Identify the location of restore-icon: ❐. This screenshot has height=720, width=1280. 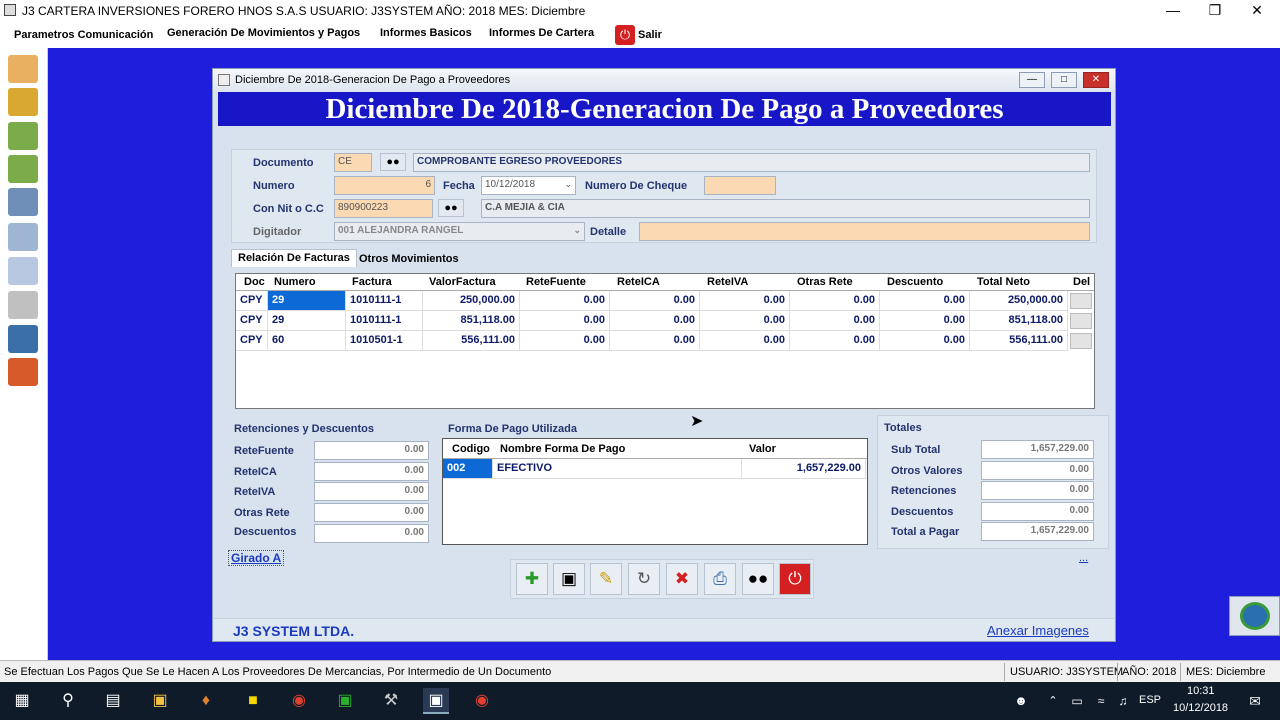
(1215, 11).